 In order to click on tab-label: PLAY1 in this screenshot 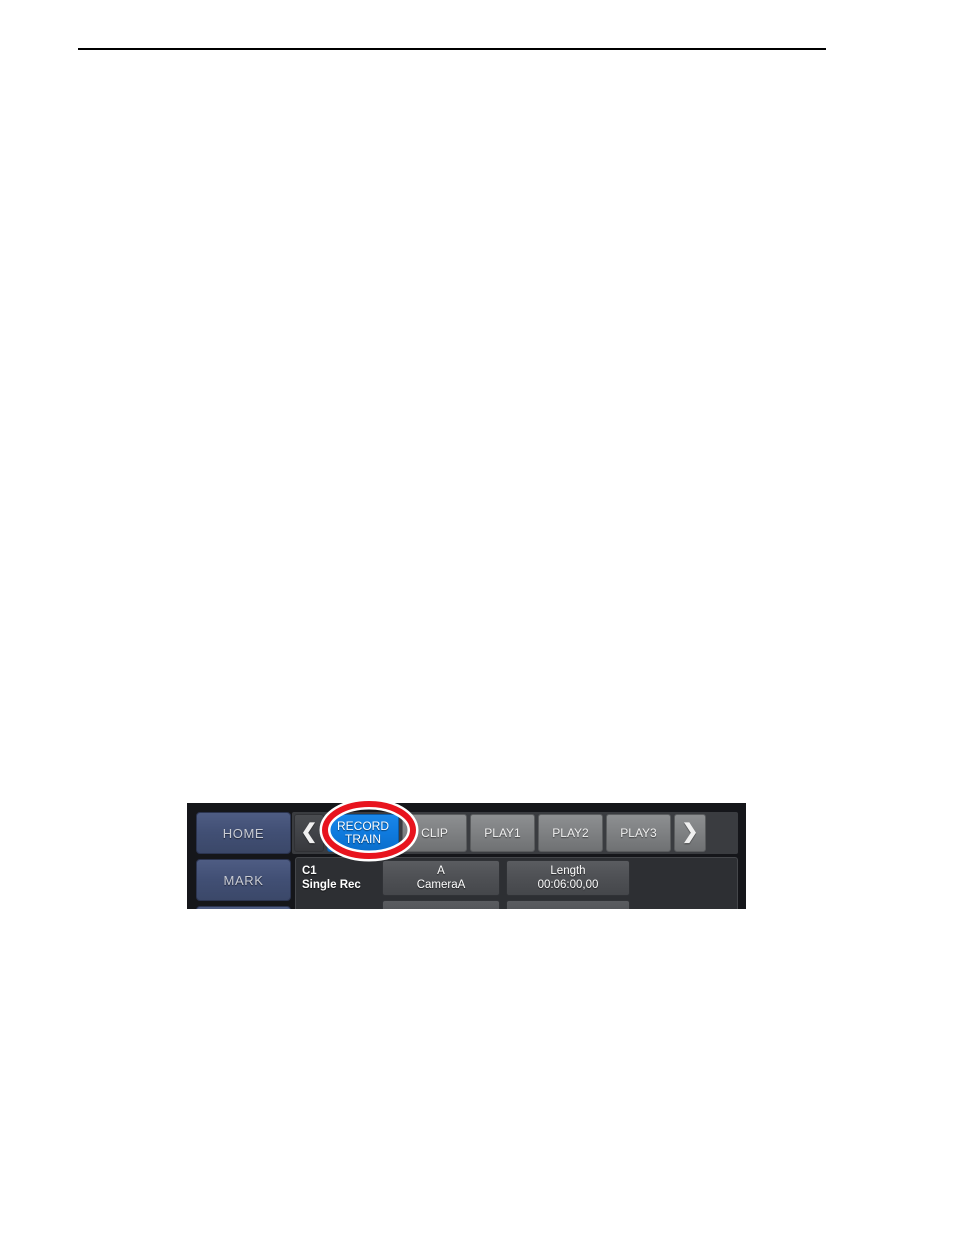, I will do `click(502, 833)`.